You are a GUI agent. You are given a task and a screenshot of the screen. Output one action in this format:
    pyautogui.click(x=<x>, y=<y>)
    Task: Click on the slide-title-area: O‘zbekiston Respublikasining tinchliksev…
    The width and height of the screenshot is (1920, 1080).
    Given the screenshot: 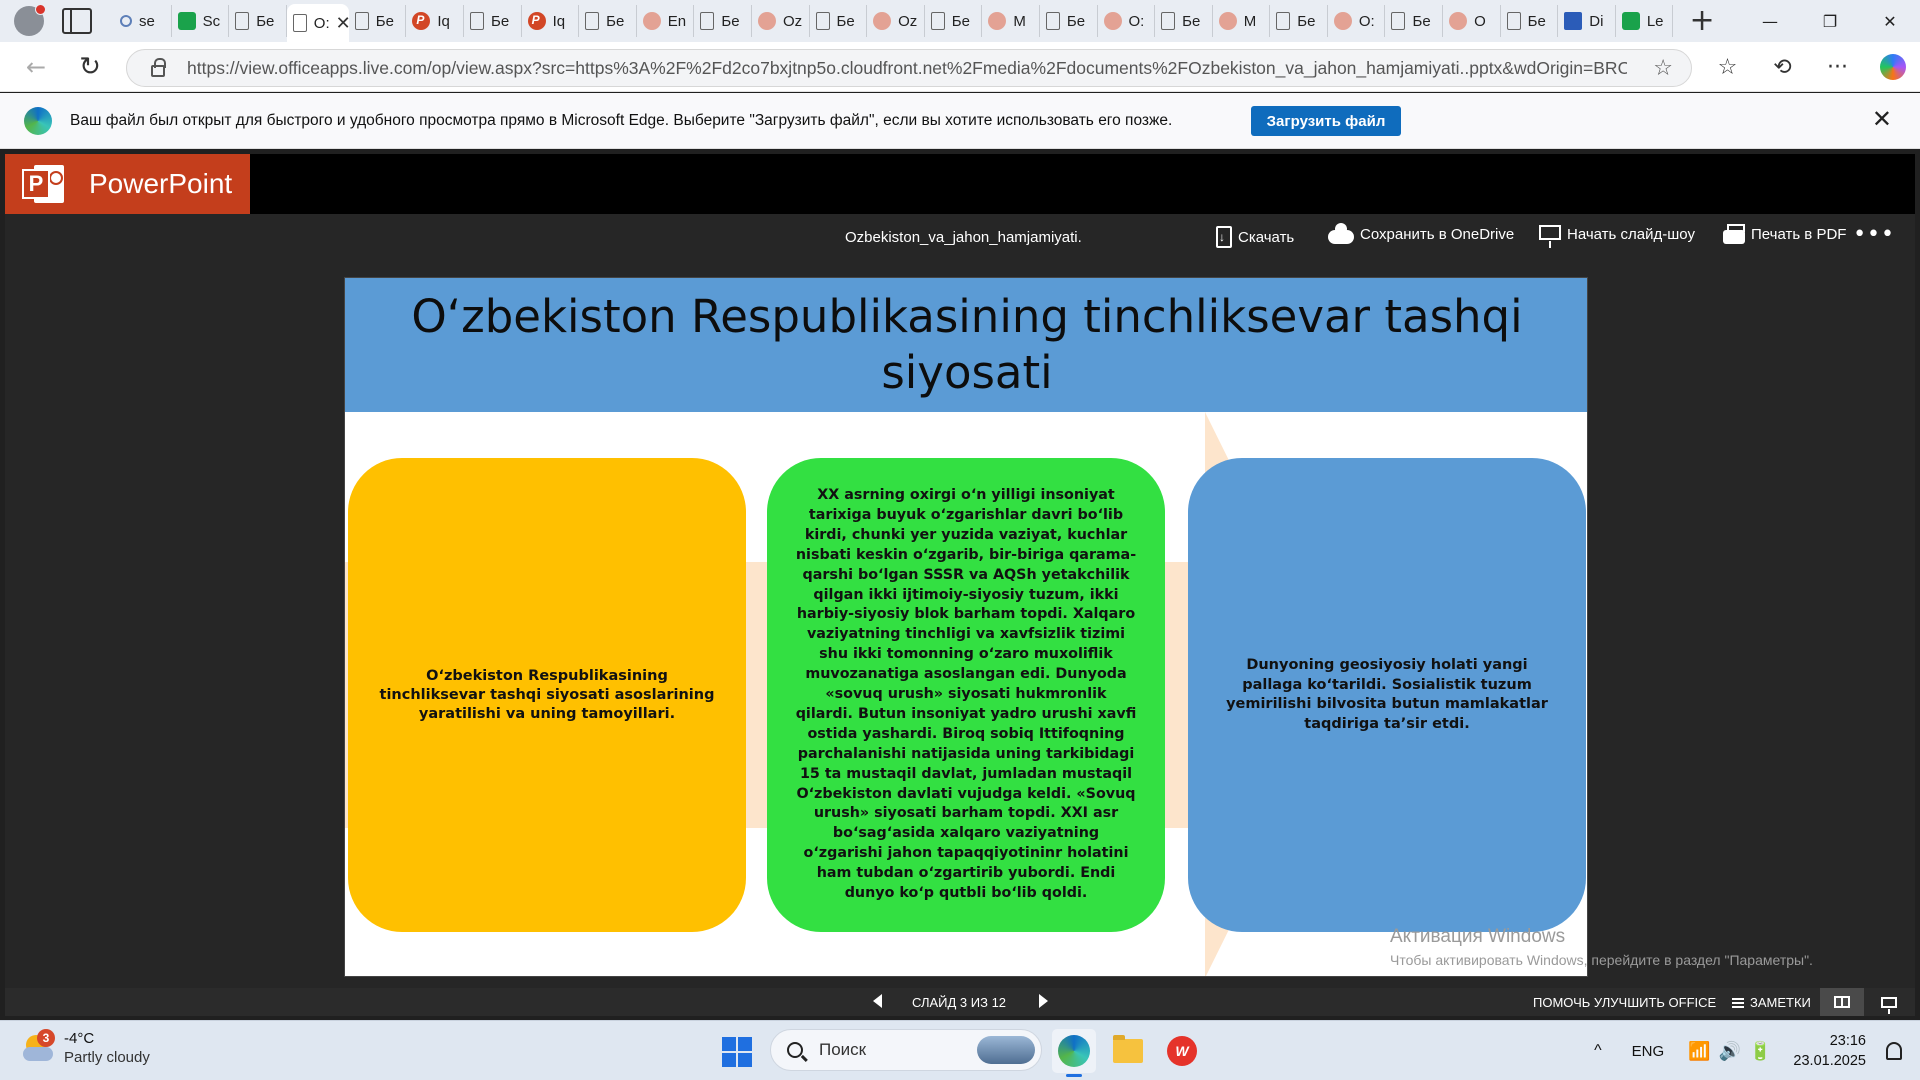 What is the action you would take?
    pyautogui.click(x=966, y=345)
    